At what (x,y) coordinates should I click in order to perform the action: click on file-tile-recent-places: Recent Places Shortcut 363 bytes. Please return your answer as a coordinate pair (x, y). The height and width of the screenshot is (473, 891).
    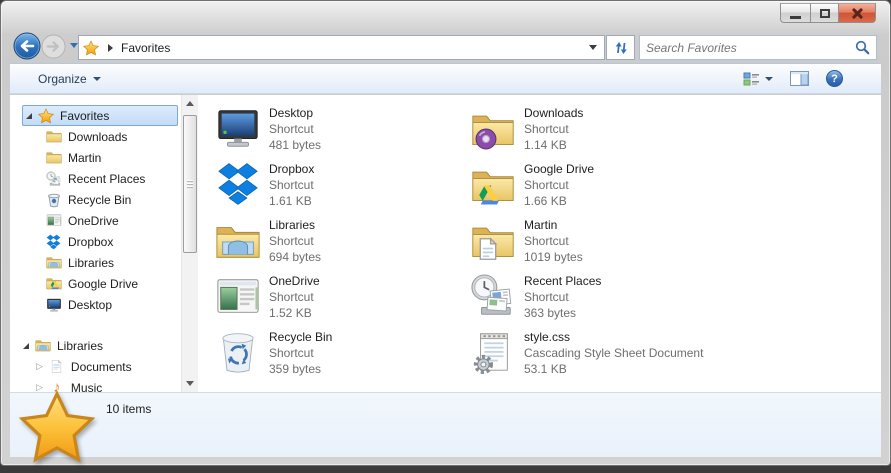
    Looking at the image, I should click on (594, 300).